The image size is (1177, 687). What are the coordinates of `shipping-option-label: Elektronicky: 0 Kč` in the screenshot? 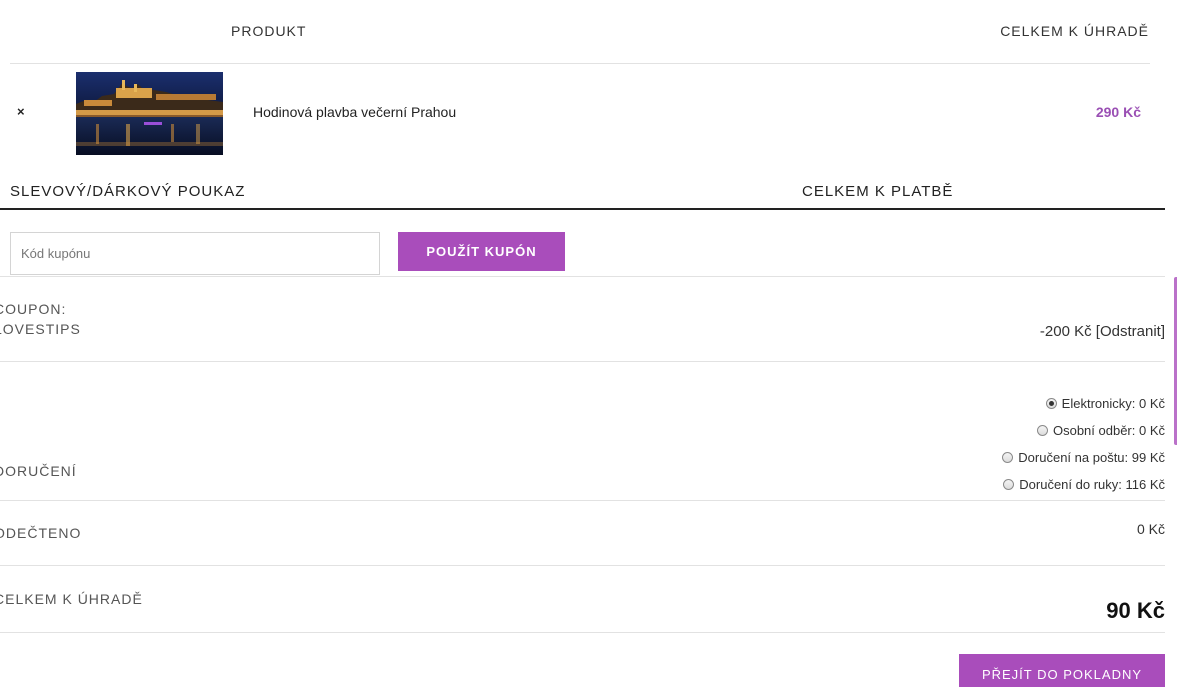 It's located at (1113, 403).